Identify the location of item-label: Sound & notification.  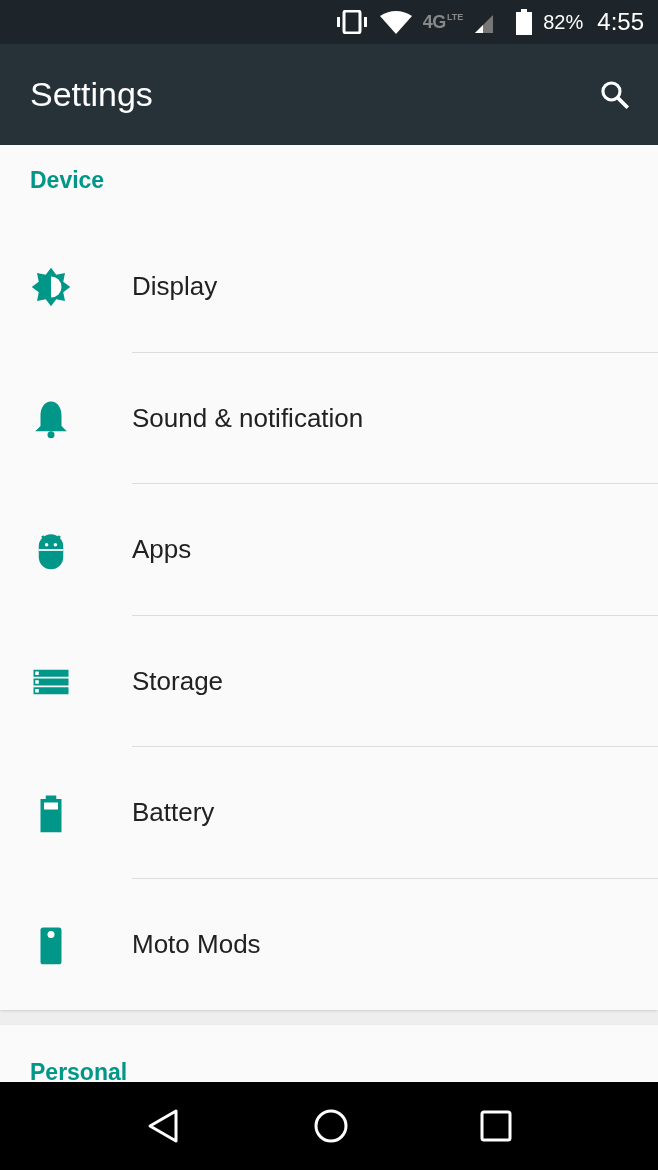
(248, 418).